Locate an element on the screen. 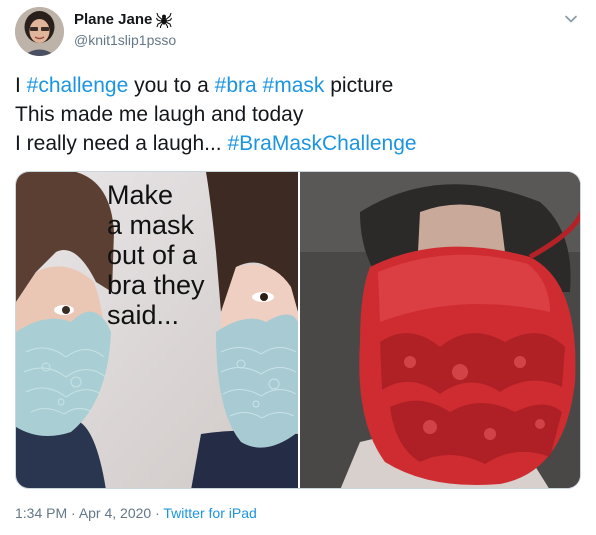 The height and width of the screenshot is (535, 596). hashtag-link: #challenge is located at coordinates (78, 85).